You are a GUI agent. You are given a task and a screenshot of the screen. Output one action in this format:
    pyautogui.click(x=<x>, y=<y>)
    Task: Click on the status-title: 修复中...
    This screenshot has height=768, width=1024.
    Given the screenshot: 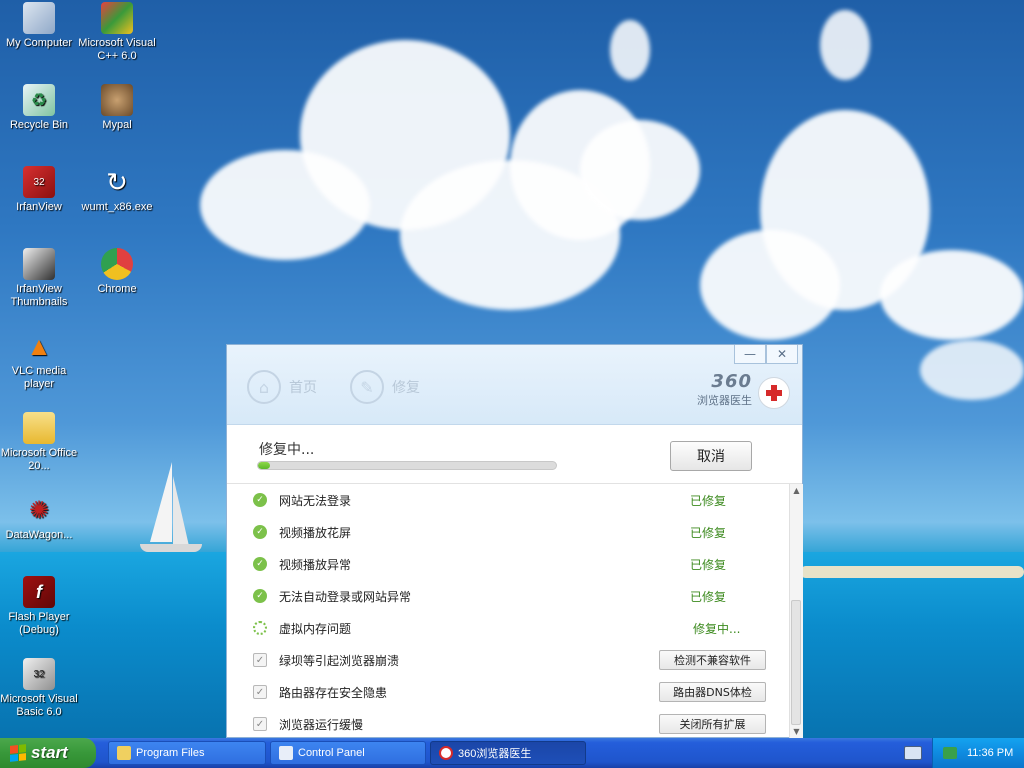 What is the action you would take?
    pyautogui.click(x=287, y=450)
    